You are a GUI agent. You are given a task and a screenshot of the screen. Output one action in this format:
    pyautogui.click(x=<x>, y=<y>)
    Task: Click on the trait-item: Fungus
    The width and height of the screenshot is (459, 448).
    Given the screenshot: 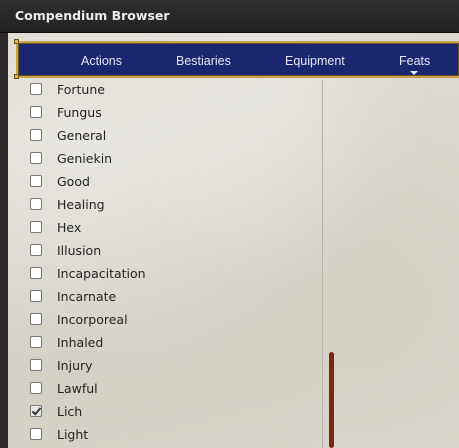 What is the action you would take?
    pyautogui.click(x=161, y=116)
    